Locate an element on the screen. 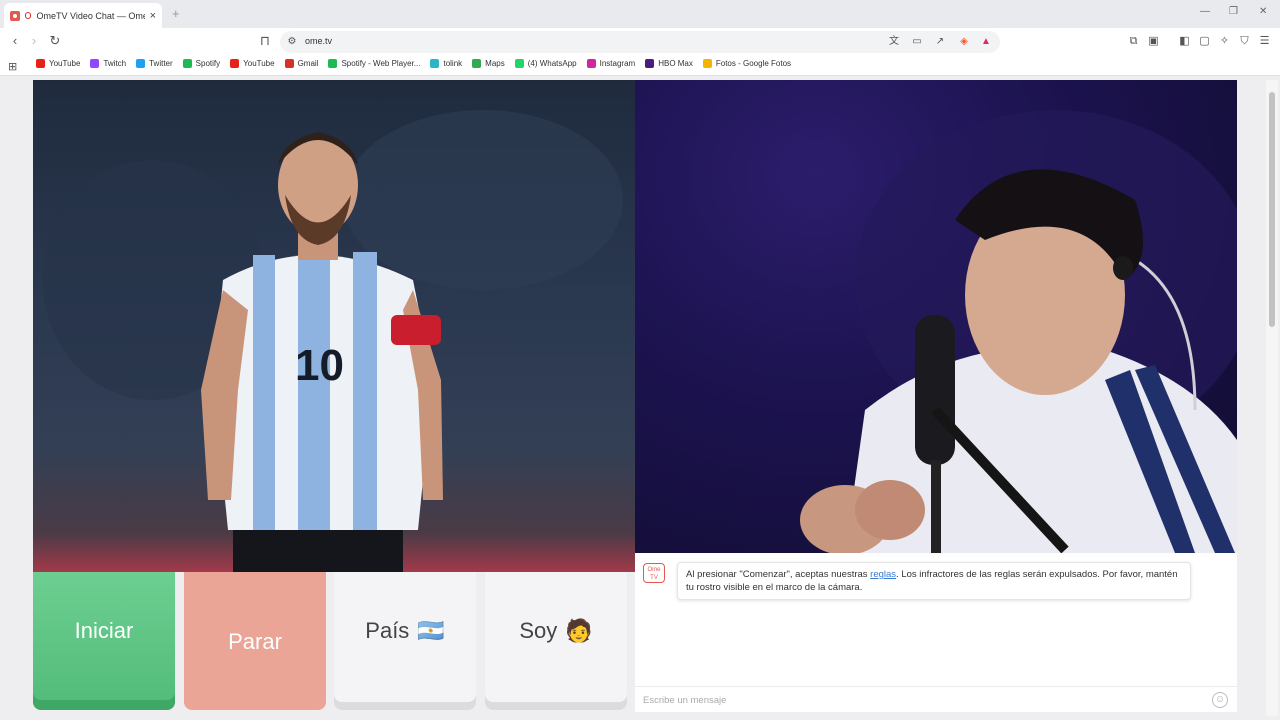  bookmark-item: HBO Max is located at coordinates (669, 63).